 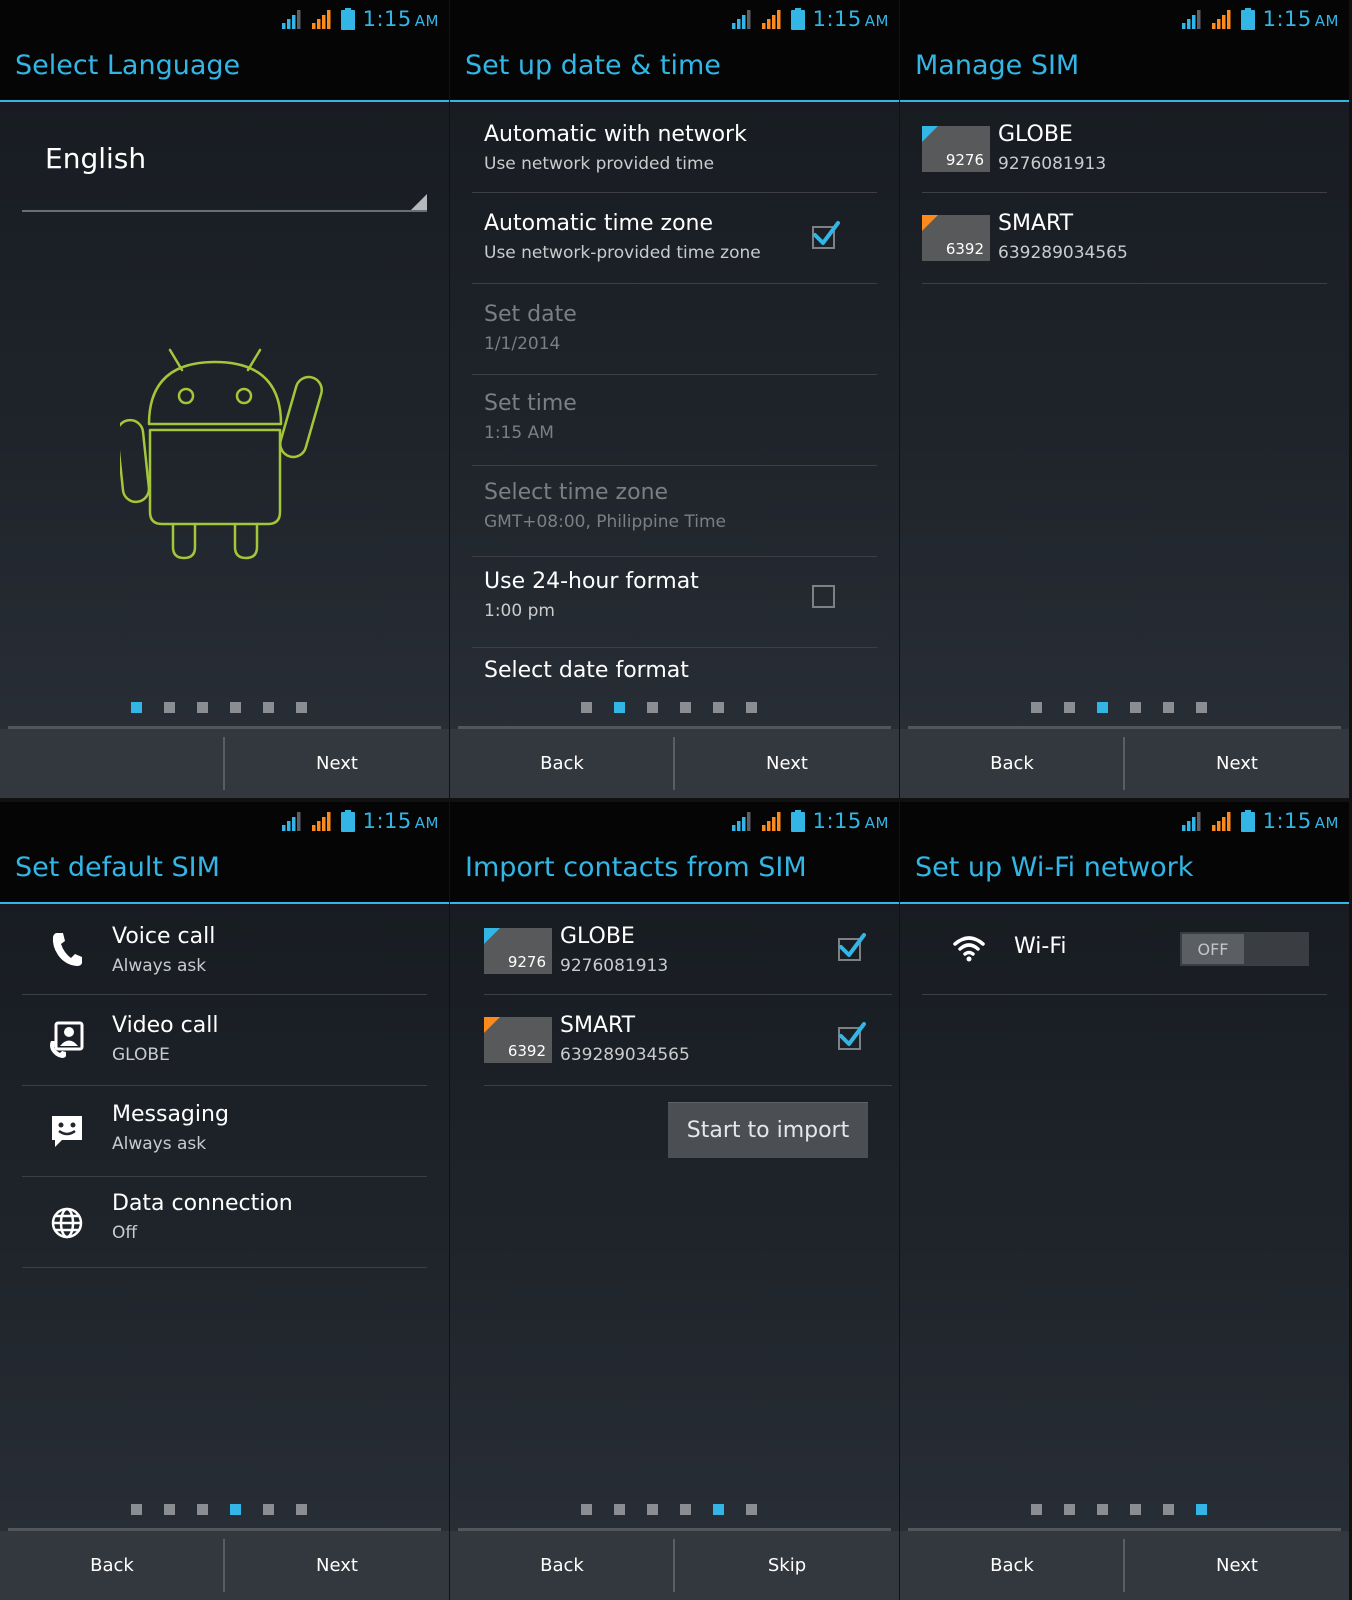 What do you see at coordinates (224, 708) in the screenshot?
I see `page-indicator` at bounding box center [224, 708].